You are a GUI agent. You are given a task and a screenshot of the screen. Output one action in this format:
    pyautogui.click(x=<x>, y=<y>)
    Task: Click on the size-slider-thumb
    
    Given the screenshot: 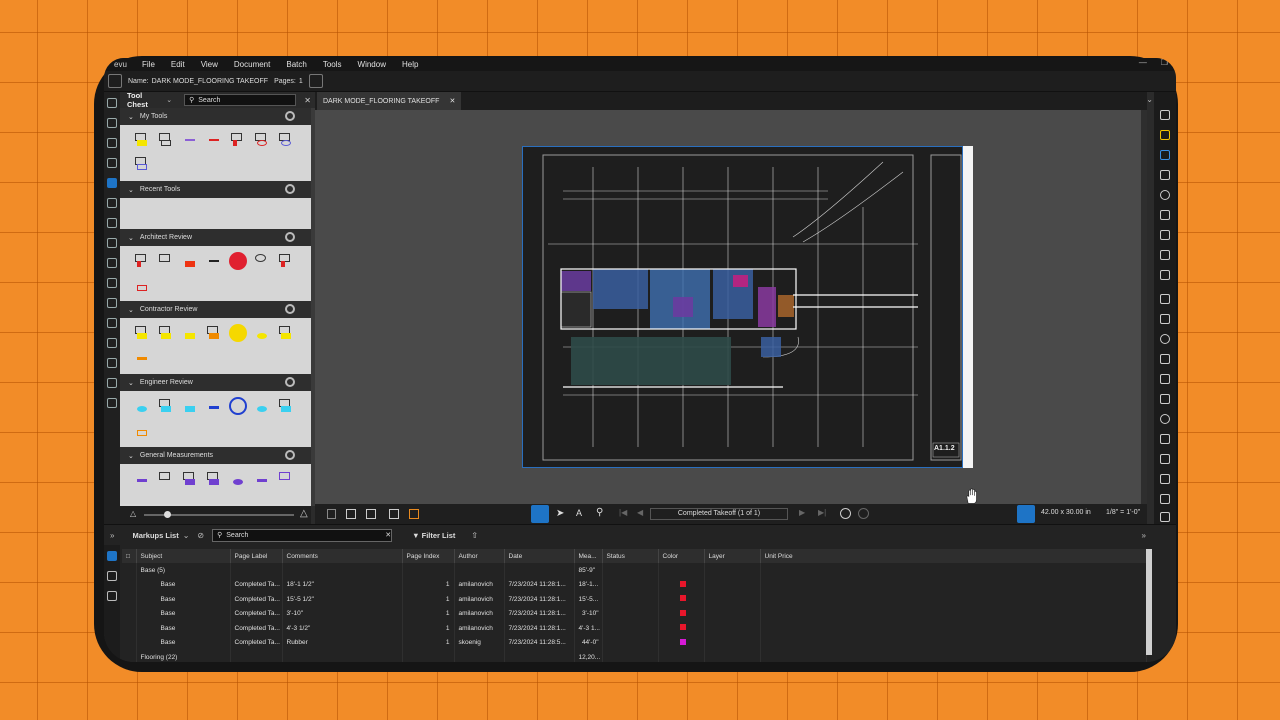 What is the action you would take?
    pyautogui.click(x=167, y=514)
    